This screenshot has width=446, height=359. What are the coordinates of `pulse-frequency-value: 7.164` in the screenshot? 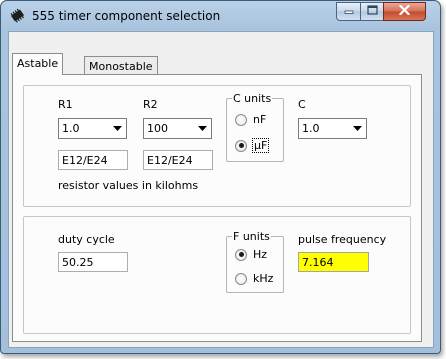 It's located at (318, 262).